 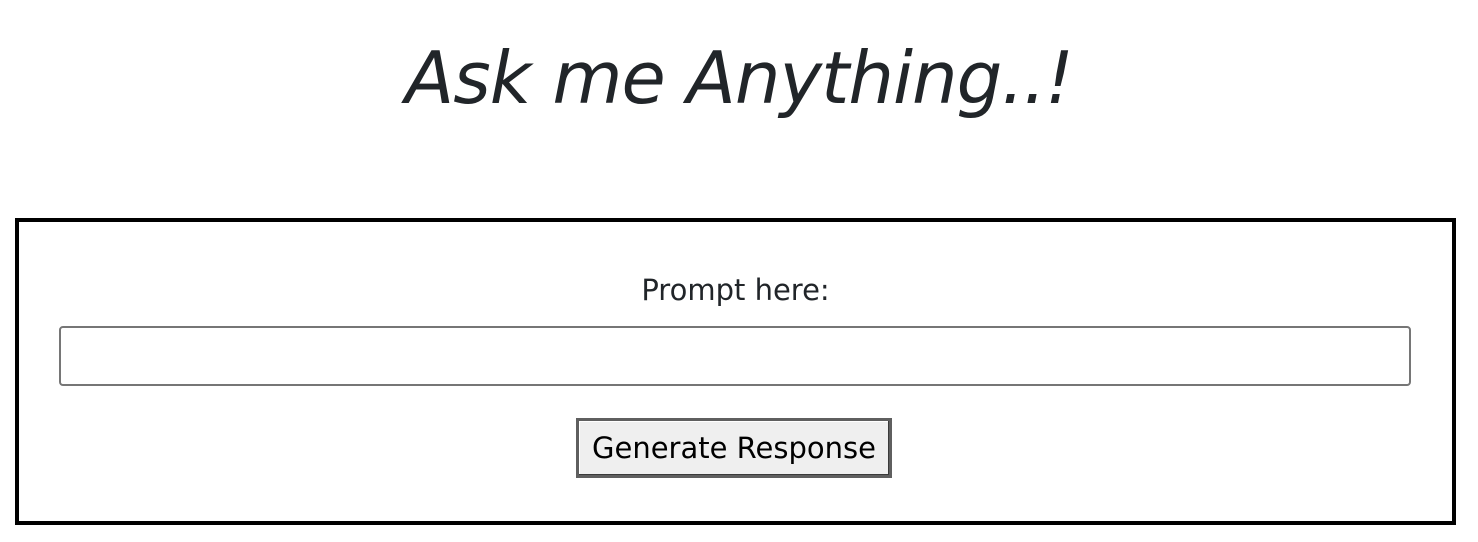 I want to click on generate-response-button: Generate Response, so click(x=734, y=448).